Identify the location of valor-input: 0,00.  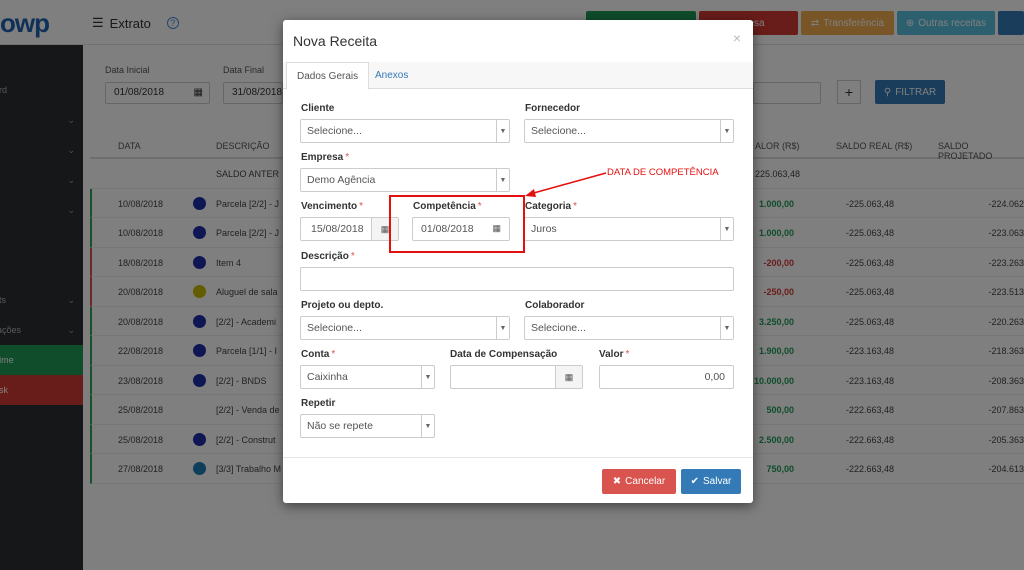
(666, 377).